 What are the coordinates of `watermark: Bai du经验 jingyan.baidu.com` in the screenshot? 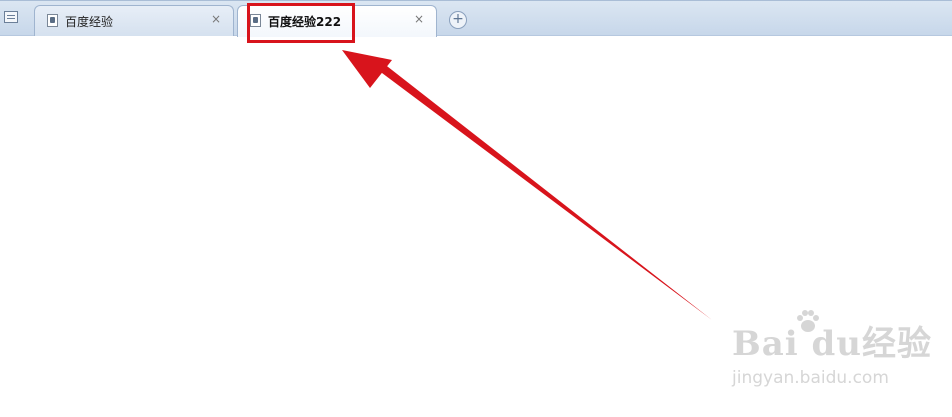 It's located at (837, 353).